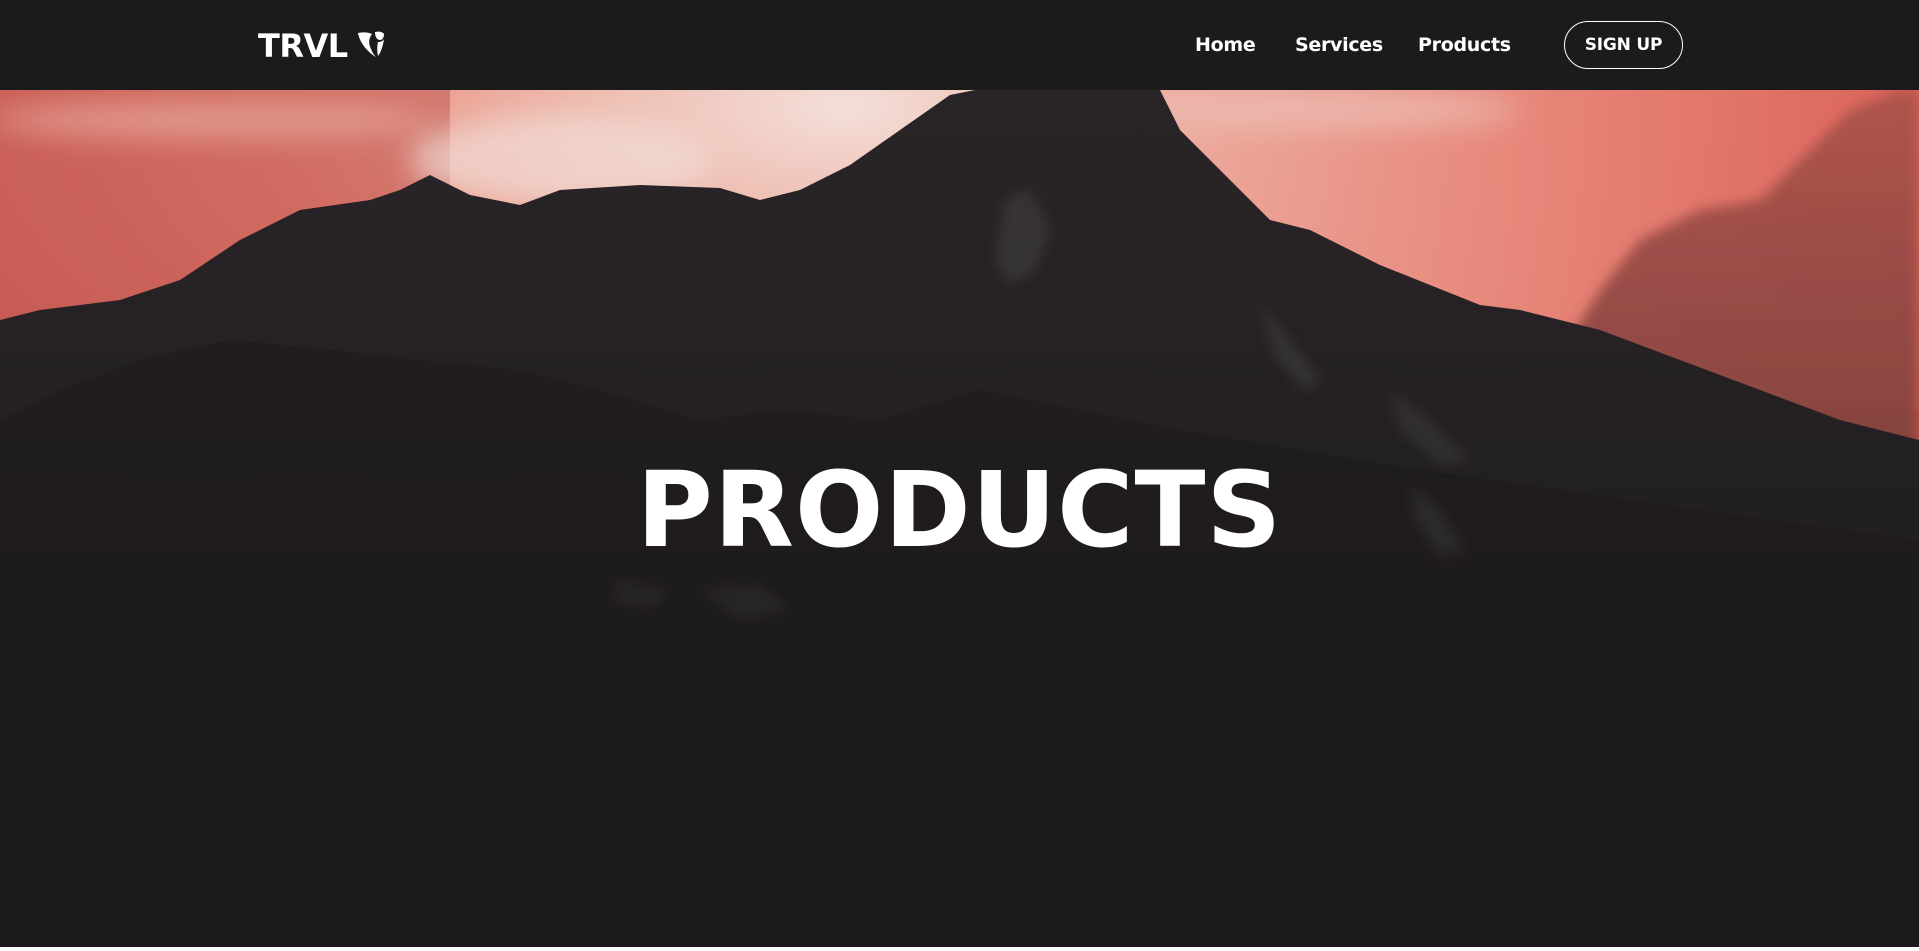  I want to click on logo-text: TRVL, so click(303, 46).